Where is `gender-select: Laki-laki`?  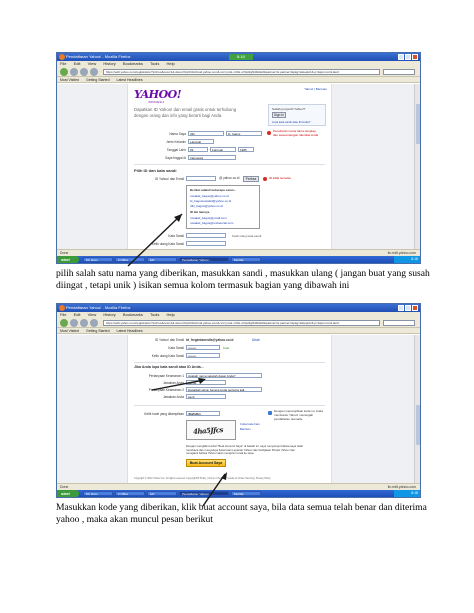
gender-select: Laki-laki is located at coordinates (201, 141).